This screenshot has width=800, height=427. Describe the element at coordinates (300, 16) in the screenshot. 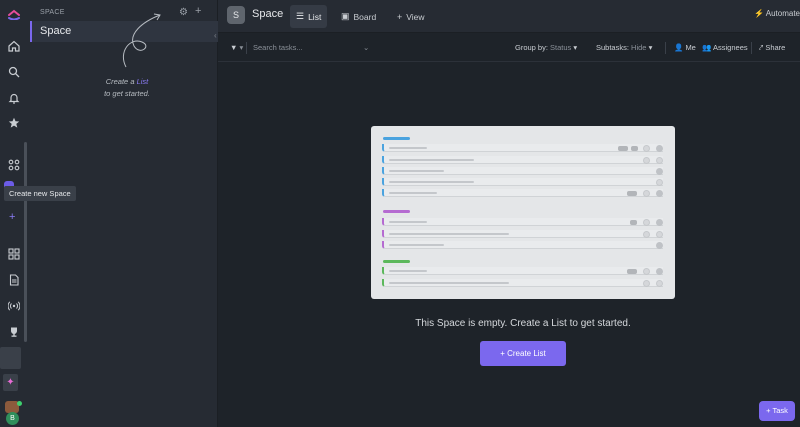

I see `list-icon: ☰` at that location.